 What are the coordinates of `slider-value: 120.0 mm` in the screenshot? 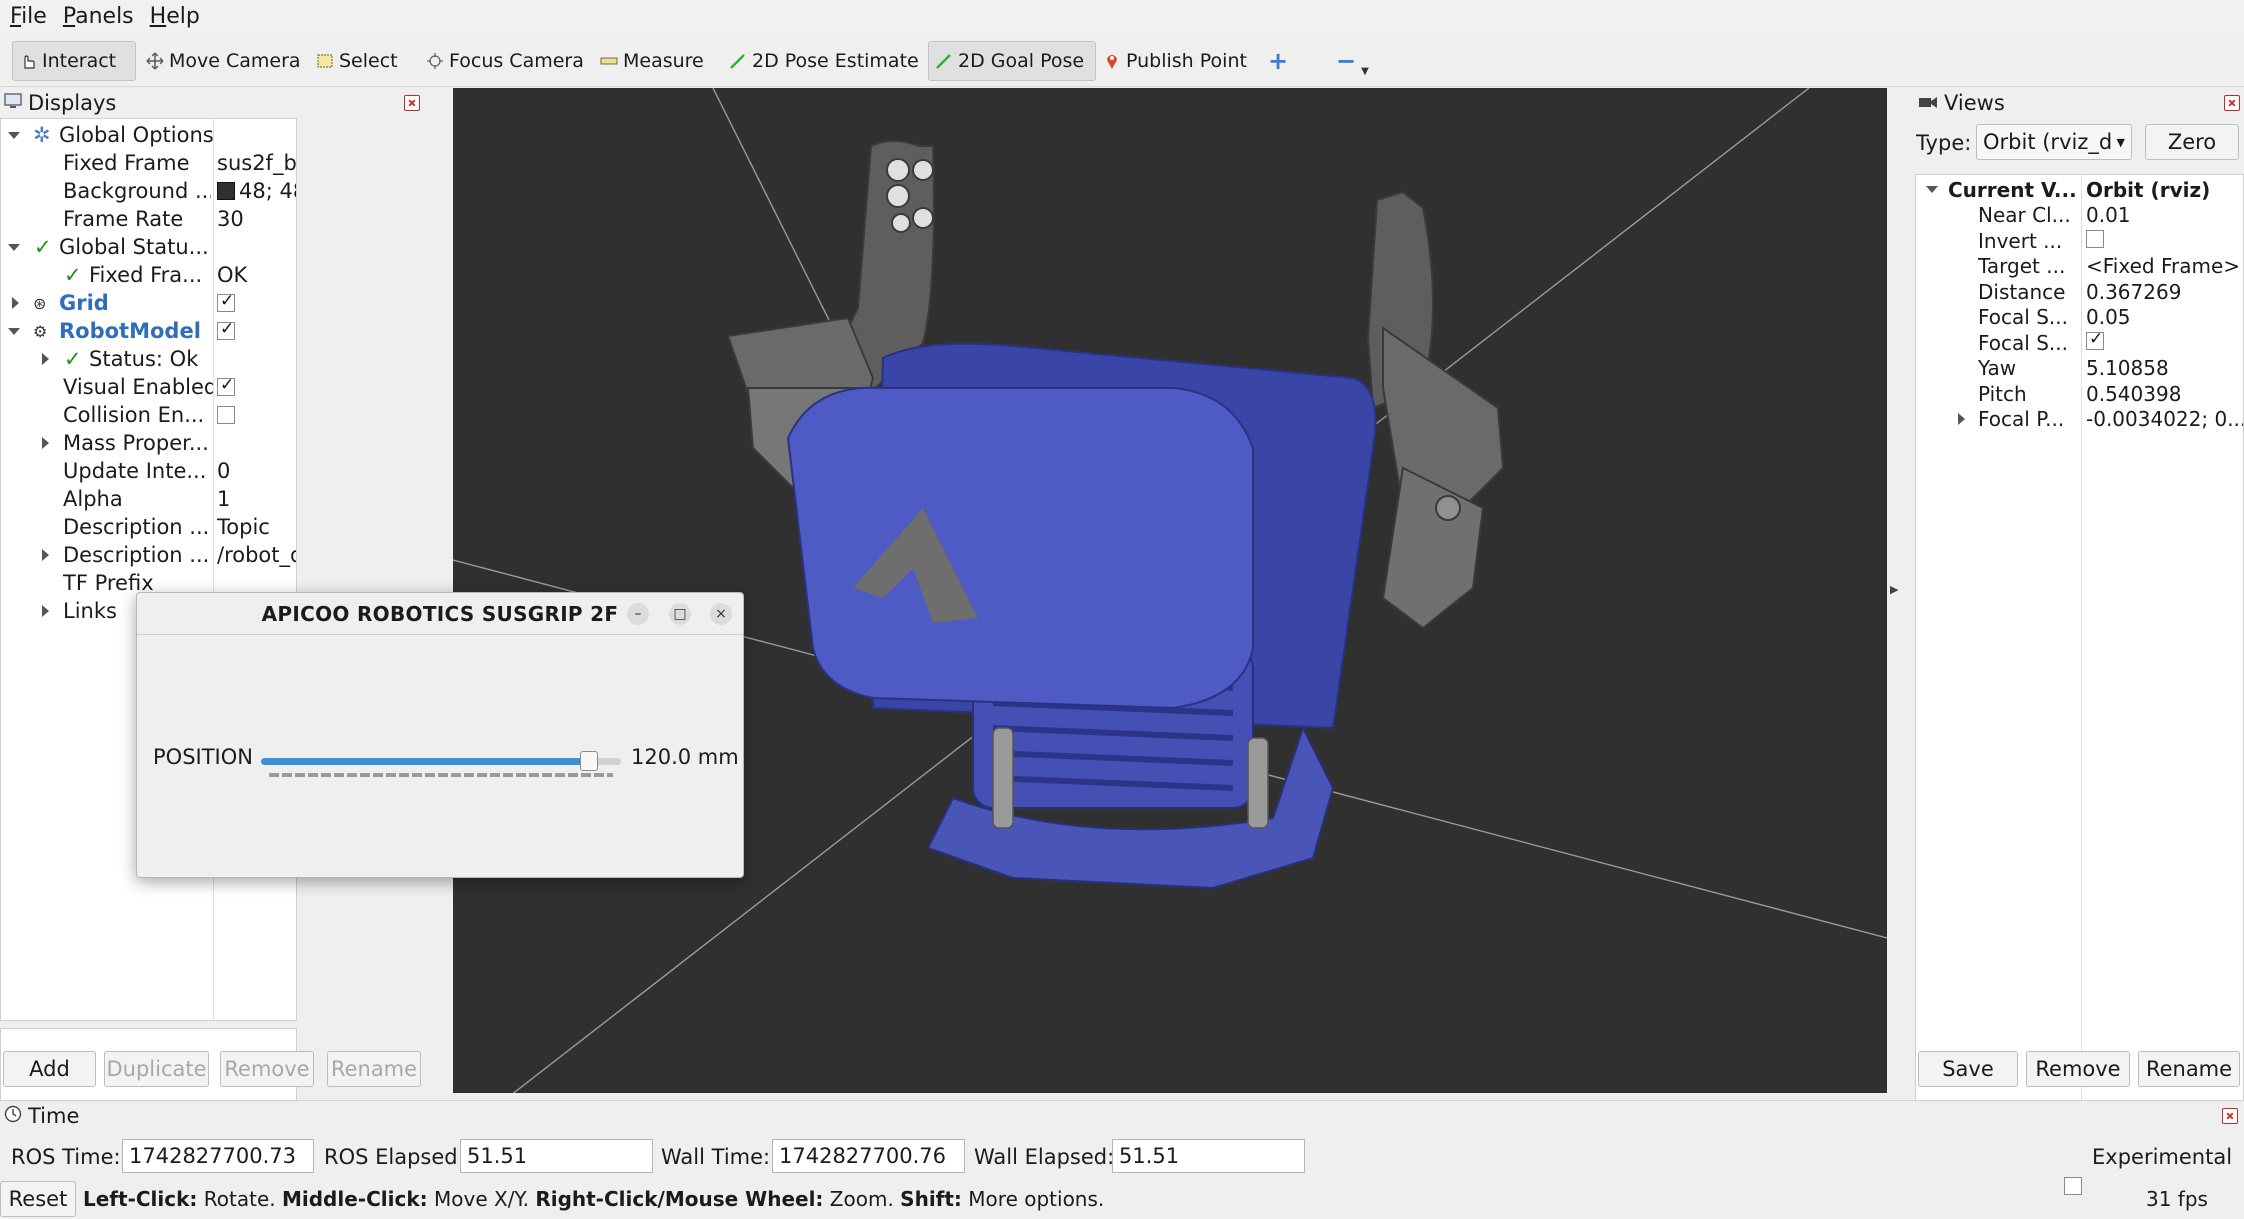 It's located at (685, 757).